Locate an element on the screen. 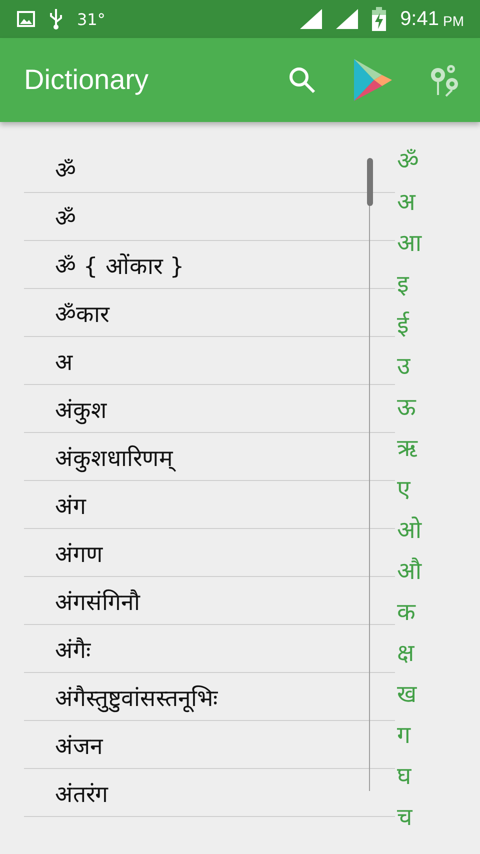 Image resolution: width=480 pixels, height=854 pixels. usb-icon is located at coordinates (56, 19).